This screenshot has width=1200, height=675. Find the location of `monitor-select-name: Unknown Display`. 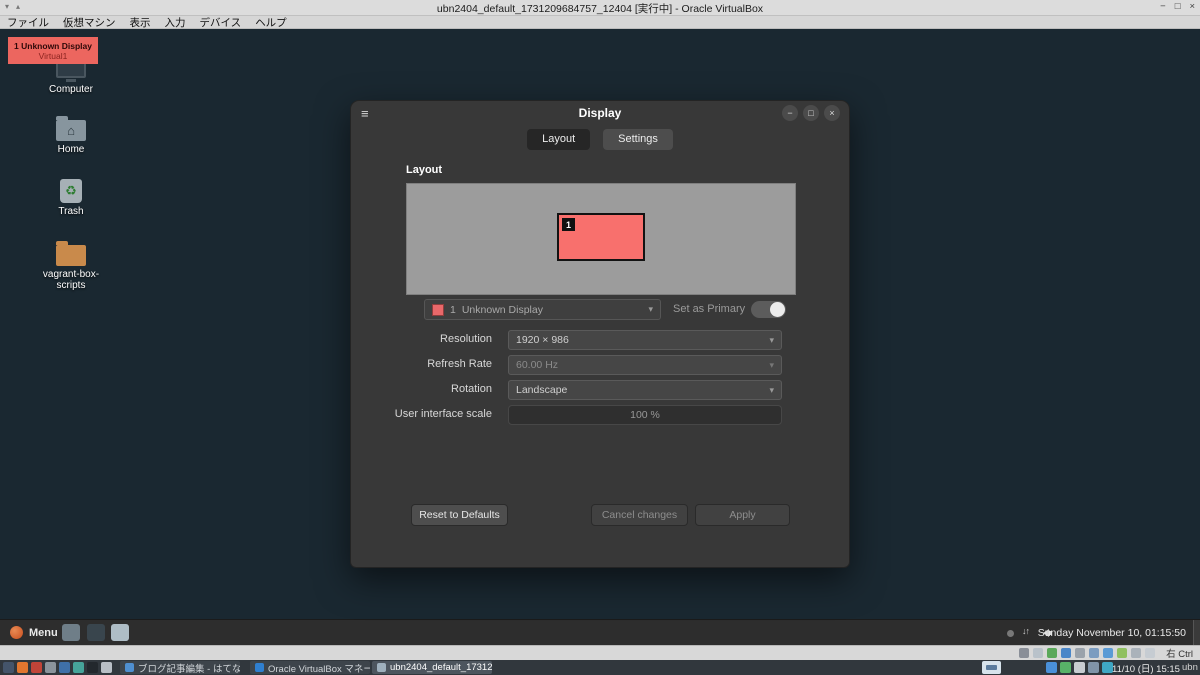

monitor-select-name: Unknown Display is located at coordinates (502, 309).